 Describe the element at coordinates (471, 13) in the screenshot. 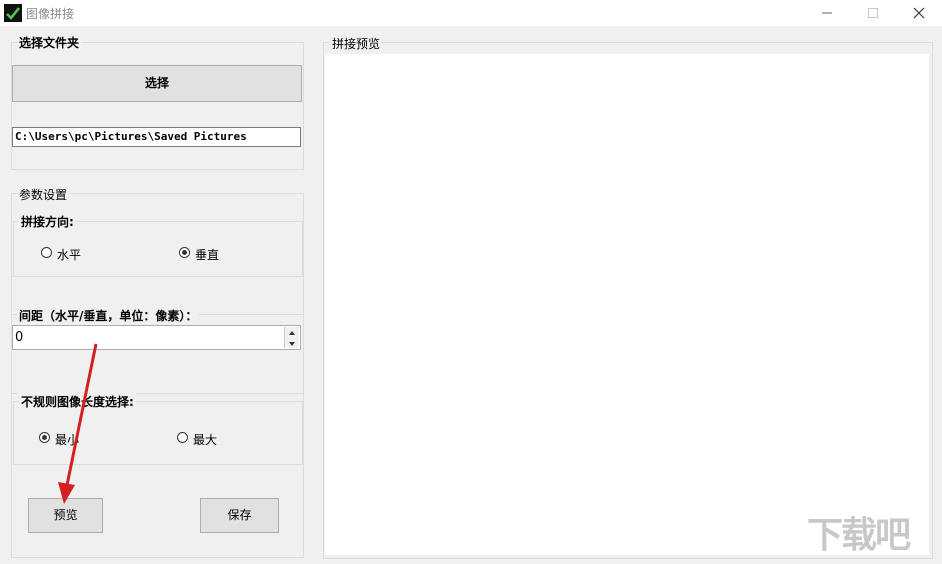

I see `title-bar` at that location.